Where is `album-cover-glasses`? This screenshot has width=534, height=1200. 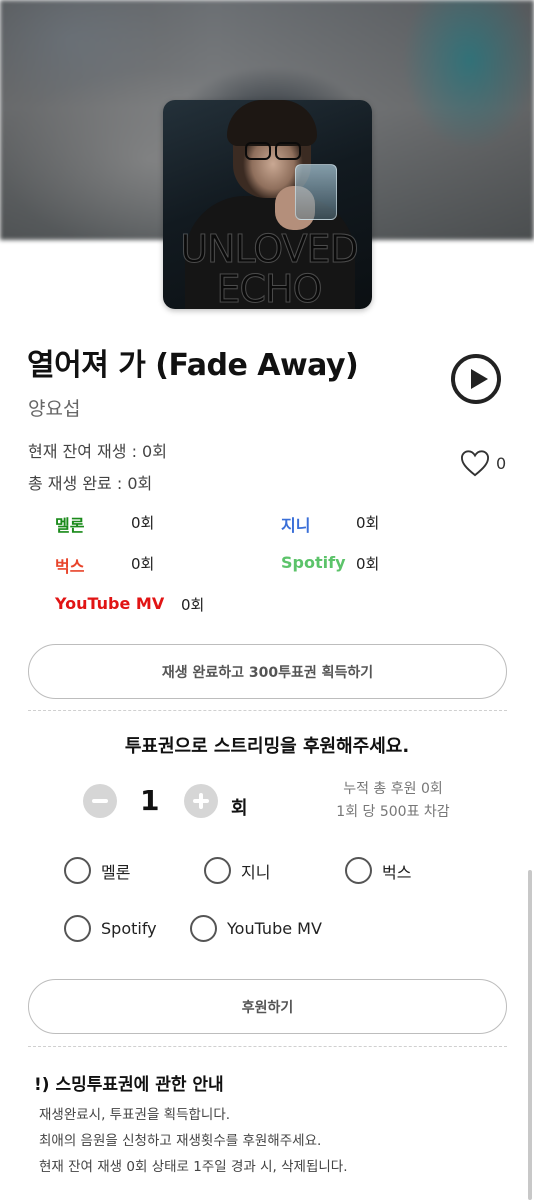 album-cover-glasses is located at coordinates (273, 152).